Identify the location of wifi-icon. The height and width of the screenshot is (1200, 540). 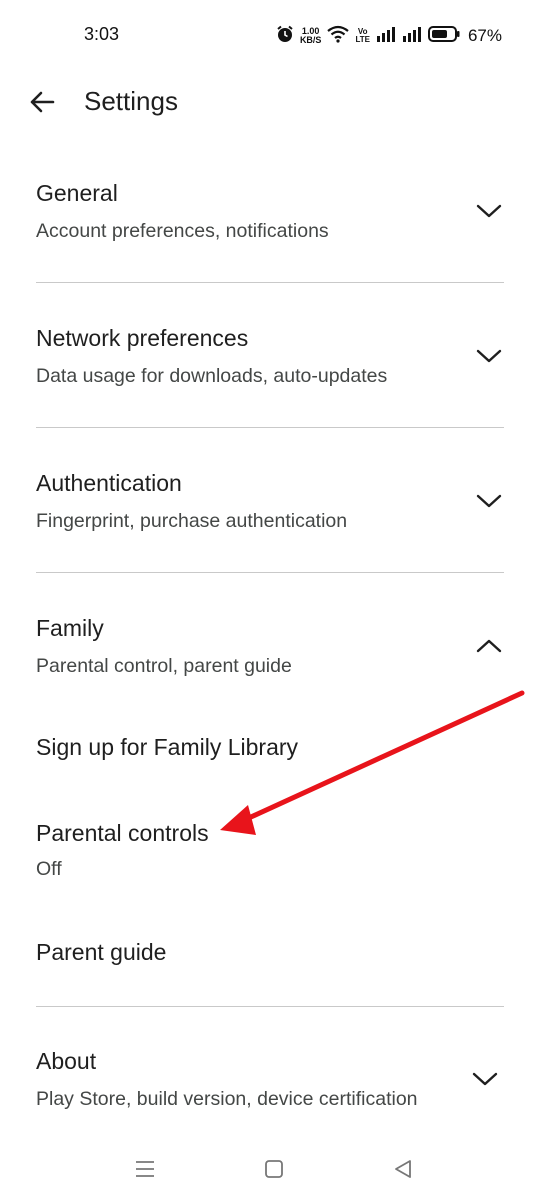
(338, 36).